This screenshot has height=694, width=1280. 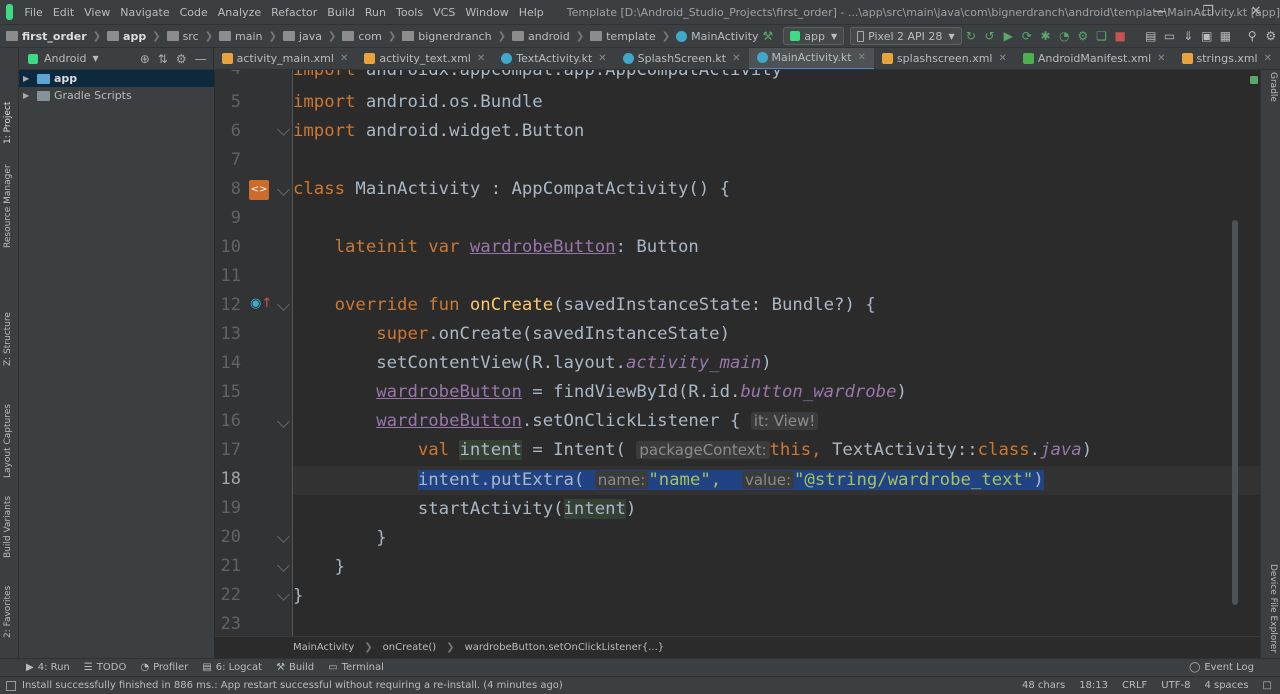 What do you see at coordinates (131, 36) in the screenshot?
I see `crumb-app: app ❯` at bounding box center [131, 36].